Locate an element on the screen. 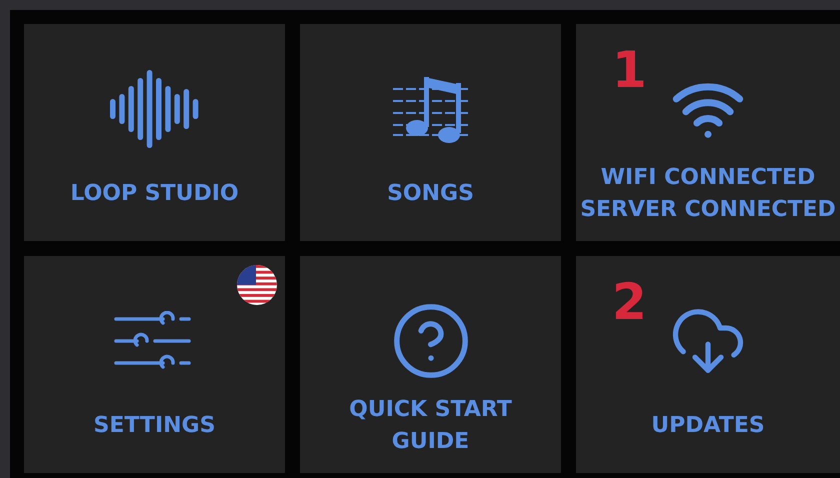  tile-label: SETTINGS is located at coordinates (155, 426).